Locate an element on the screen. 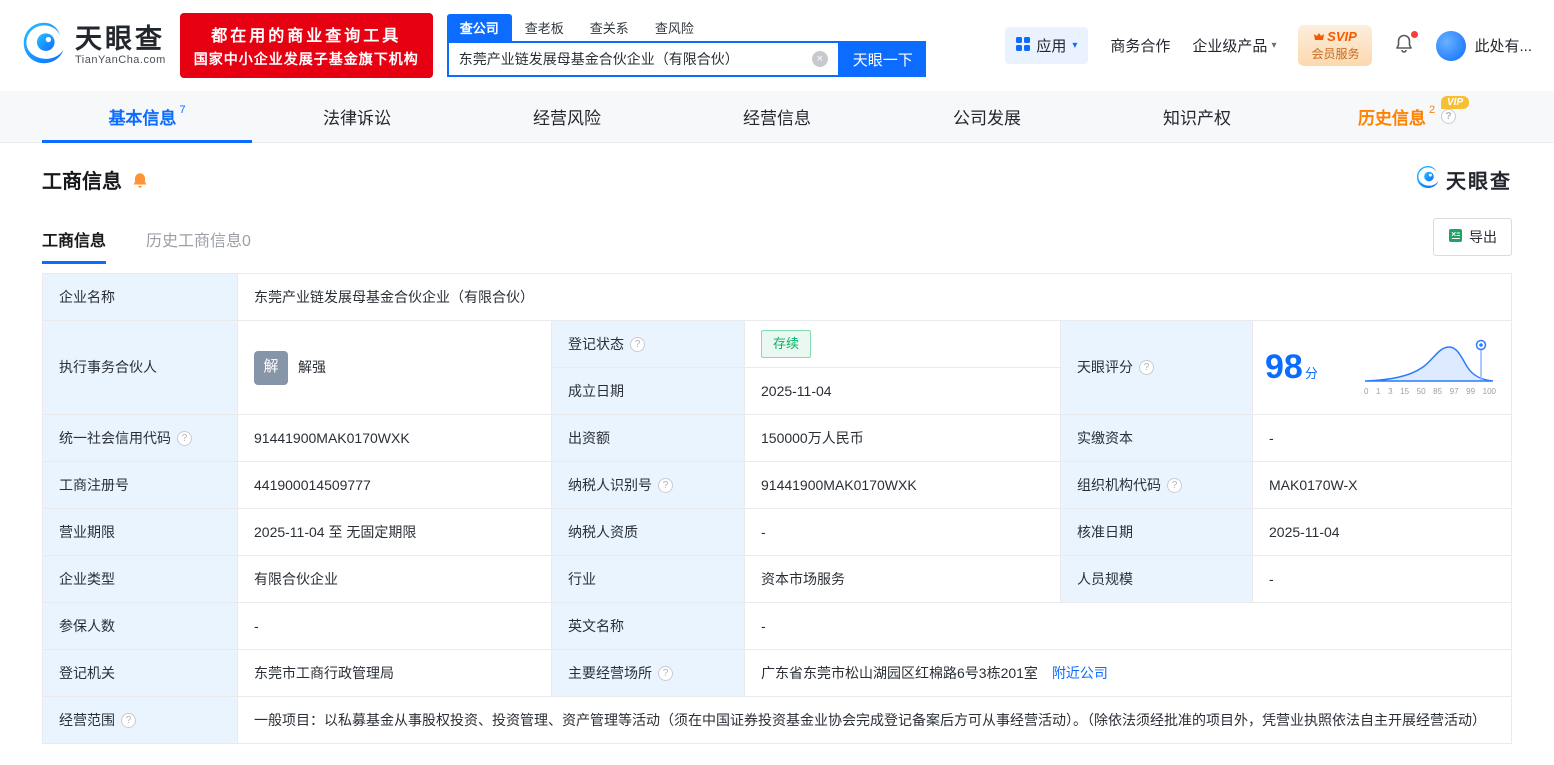  field-label-registry: 登记机关 is located at coordinates (140, 673).